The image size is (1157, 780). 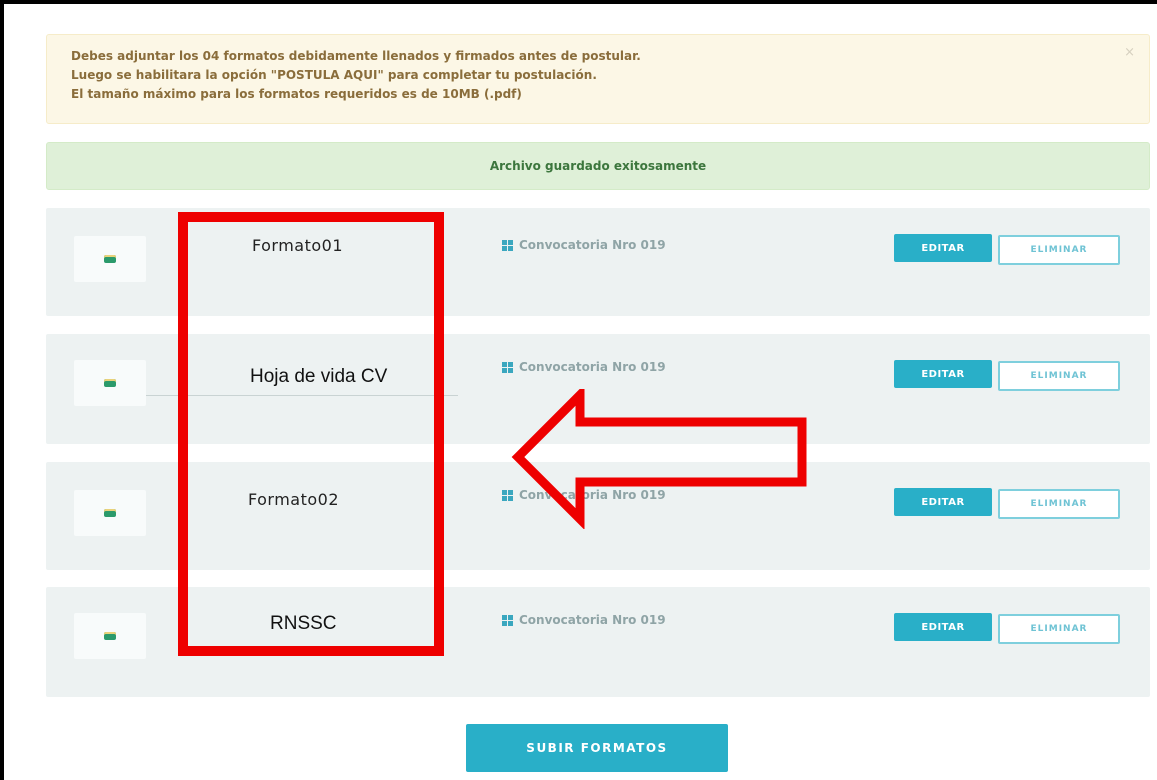 I want to click on success-alert: Archivo guardado exitosamente, so click(x=598, y=166).